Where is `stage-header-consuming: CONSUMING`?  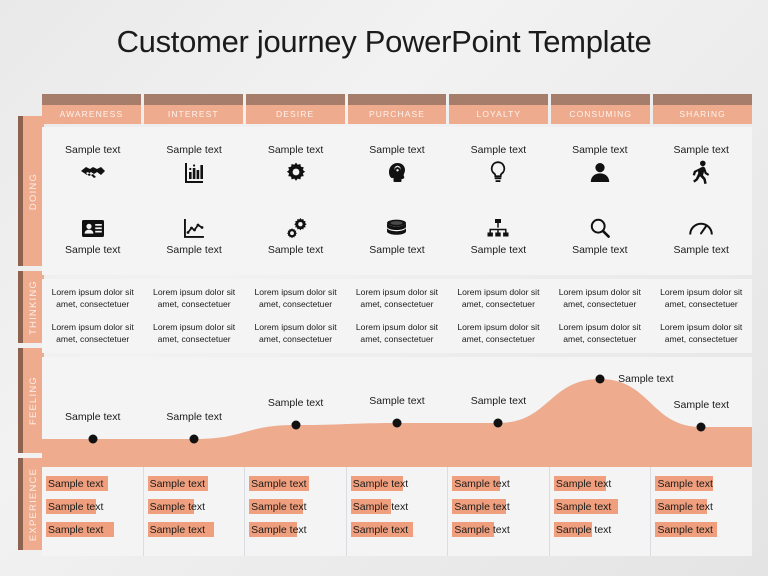 stage-header-consuming: CONSUMING is located at coordinates (601, 109).